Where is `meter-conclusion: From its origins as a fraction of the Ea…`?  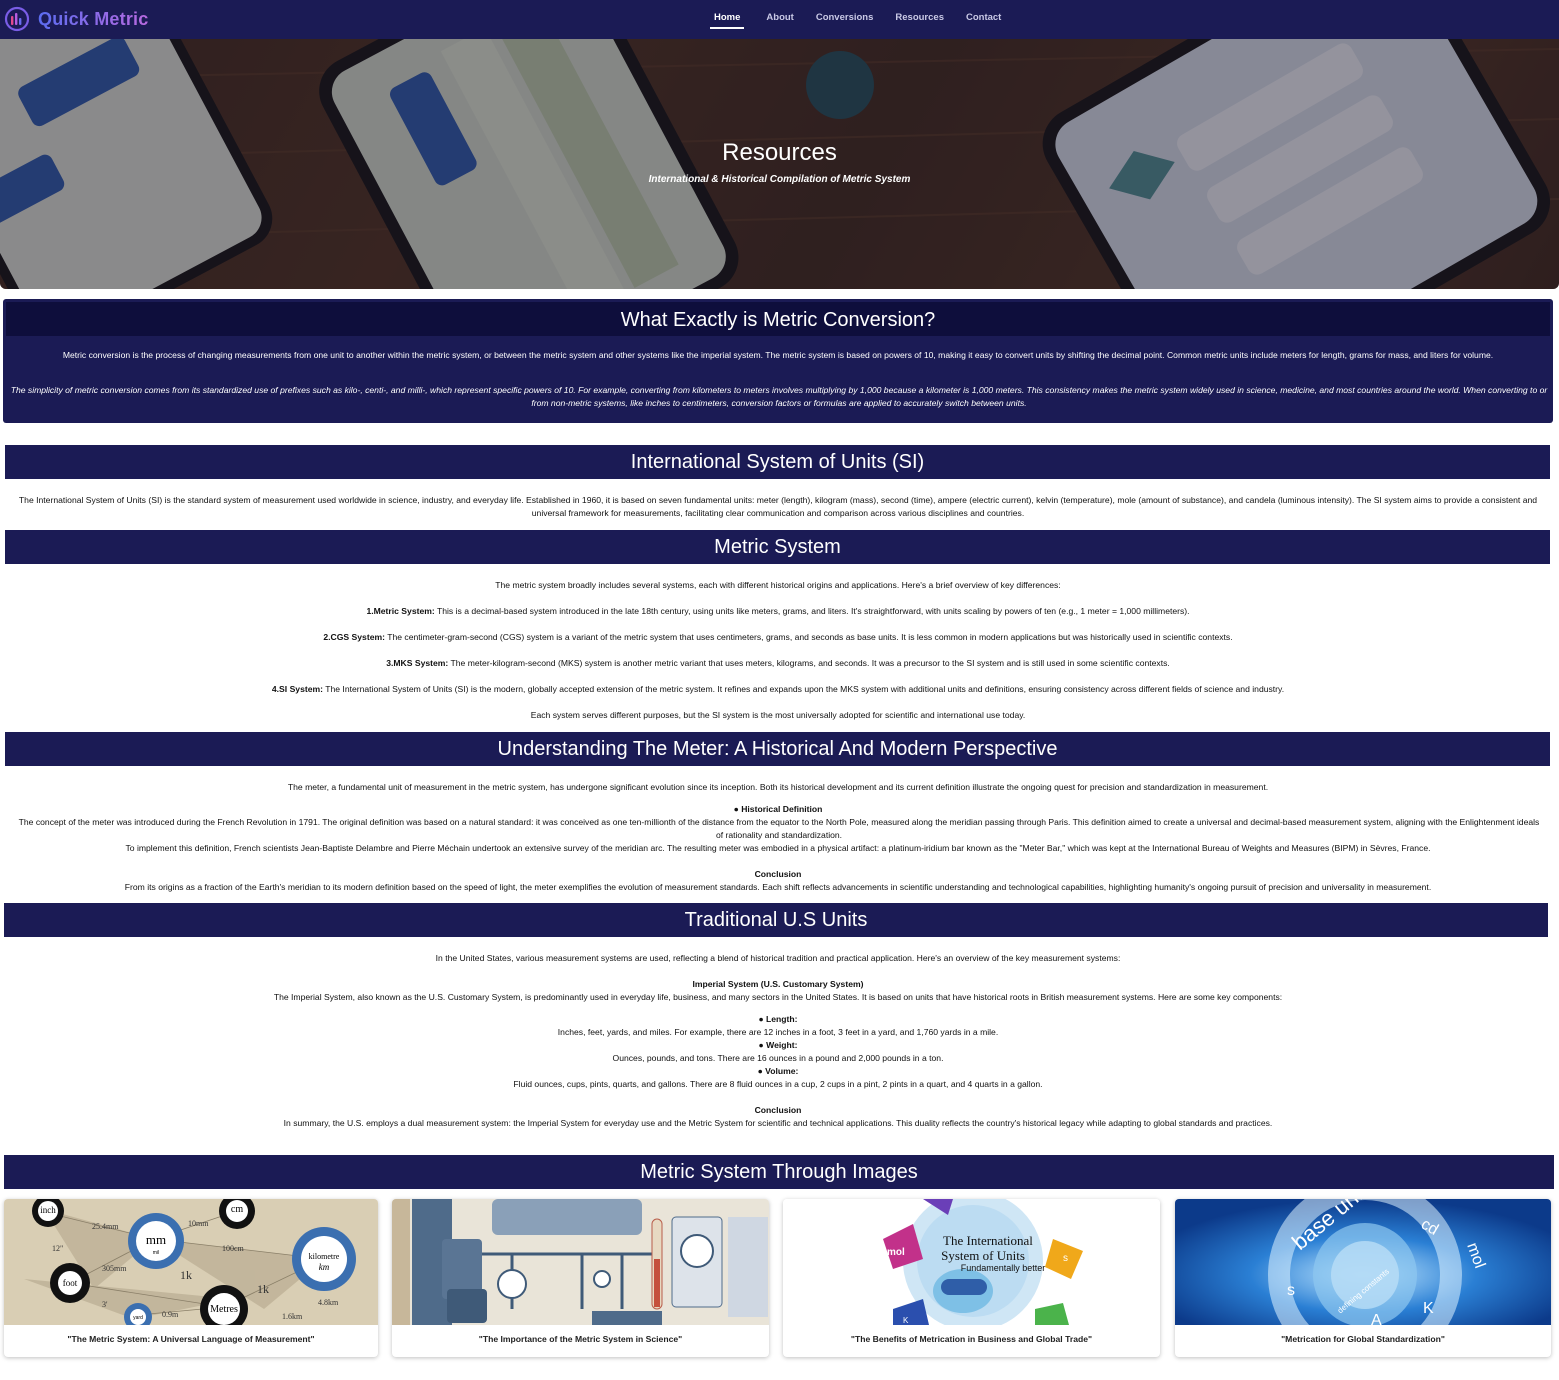 meter-conclusion: From its origins as a fraction of the Ea… is located at coordinates (778, 887).